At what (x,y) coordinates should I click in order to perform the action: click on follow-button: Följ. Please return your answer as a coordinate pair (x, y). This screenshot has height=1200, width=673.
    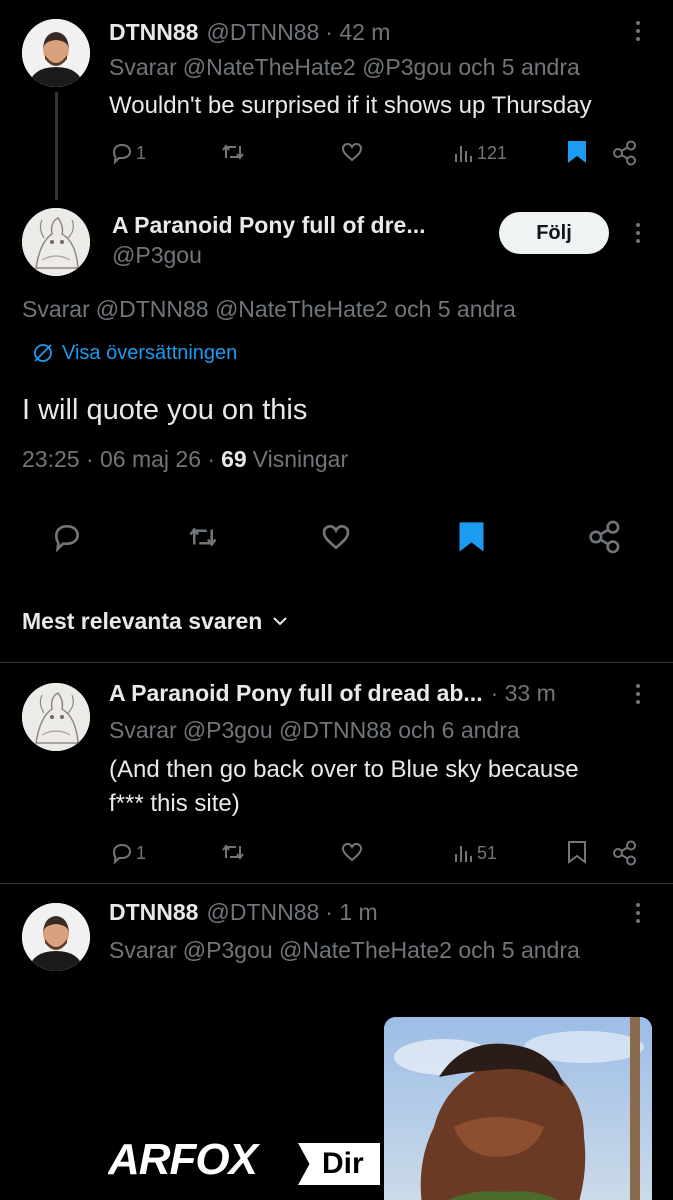
    Looking at the image, I should click on (554, 233).